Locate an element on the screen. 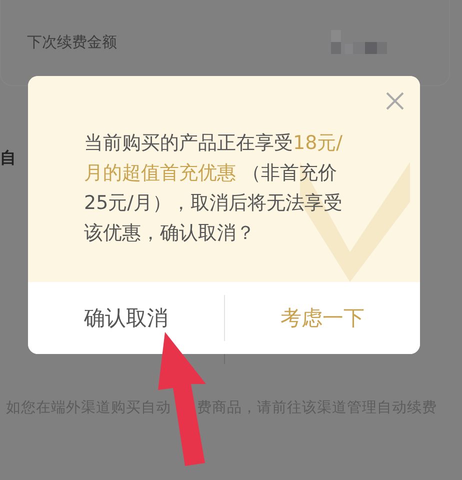 The width and height of the screenshot is (462, 480). renewal-label: 下次续费金额 is located at coordinates (72, 42).